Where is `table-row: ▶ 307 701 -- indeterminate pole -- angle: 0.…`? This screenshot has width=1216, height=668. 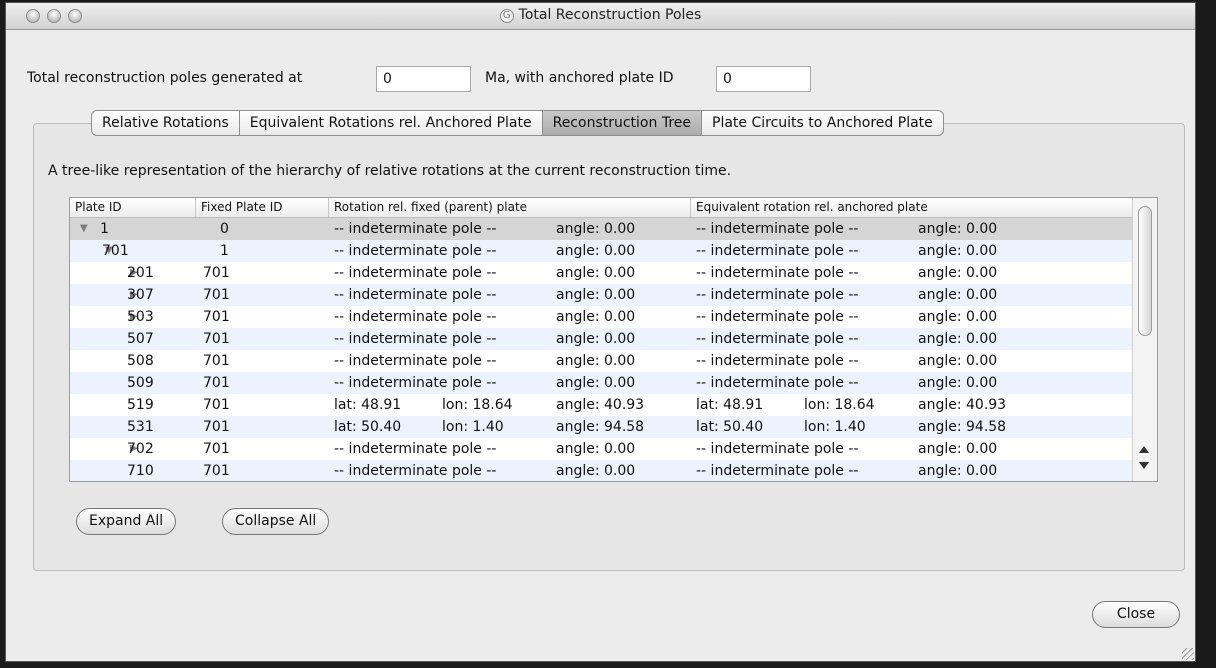
table-row: ▶ 307 701 -- indeterminate pole -- angle: 0.… is located at coordinates (601, 295).